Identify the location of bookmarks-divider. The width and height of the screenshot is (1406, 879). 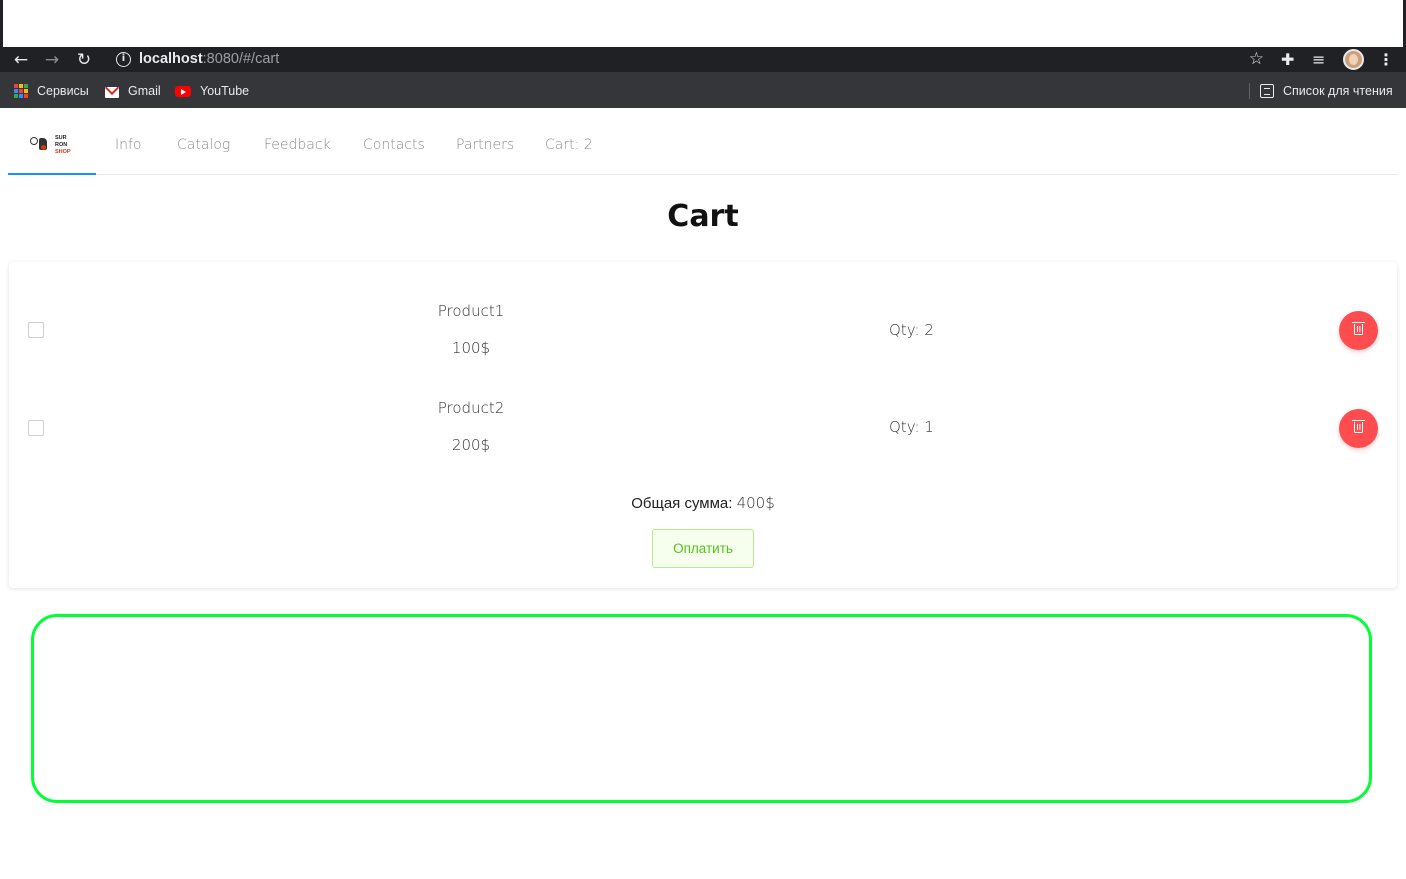
(1249, 91).